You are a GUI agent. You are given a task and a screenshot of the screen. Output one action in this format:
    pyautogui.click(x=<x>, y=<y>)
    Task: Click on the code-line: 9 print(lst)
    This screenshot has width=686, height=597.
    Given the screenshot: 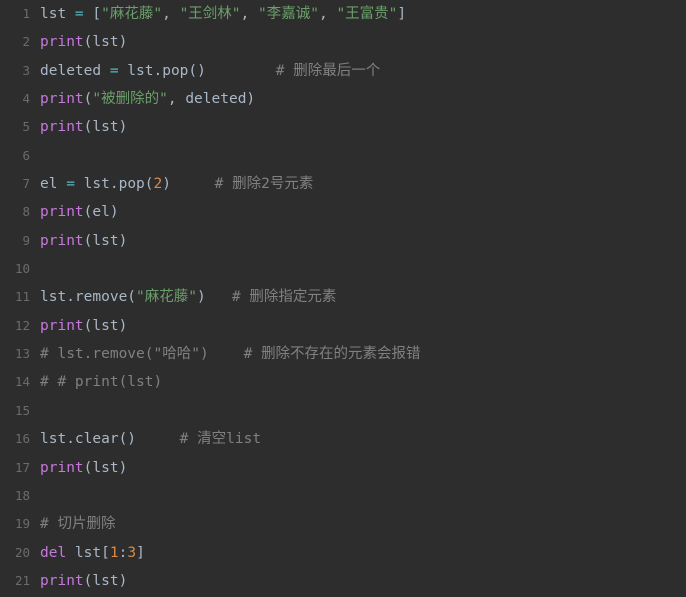 What is the action you would take?
    pyautogui.click(x=343, y=241)
    